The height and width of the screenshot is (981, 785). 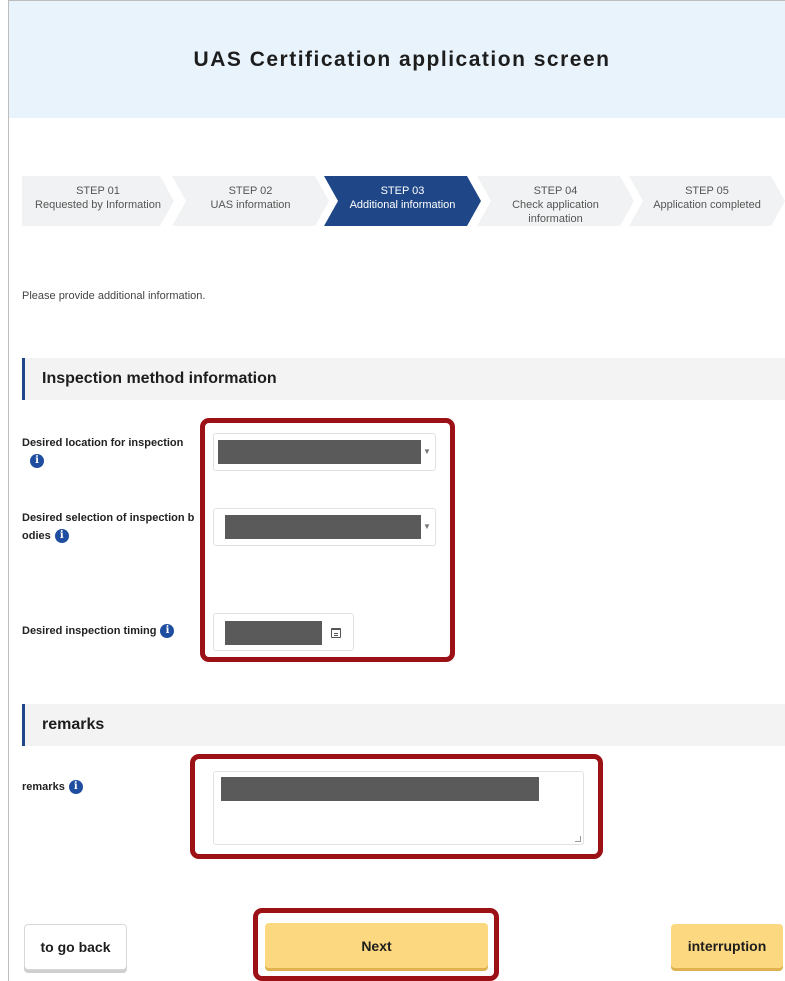 I want to click on step-05: STEP 05 Application completed, so click(x=707, y=201).